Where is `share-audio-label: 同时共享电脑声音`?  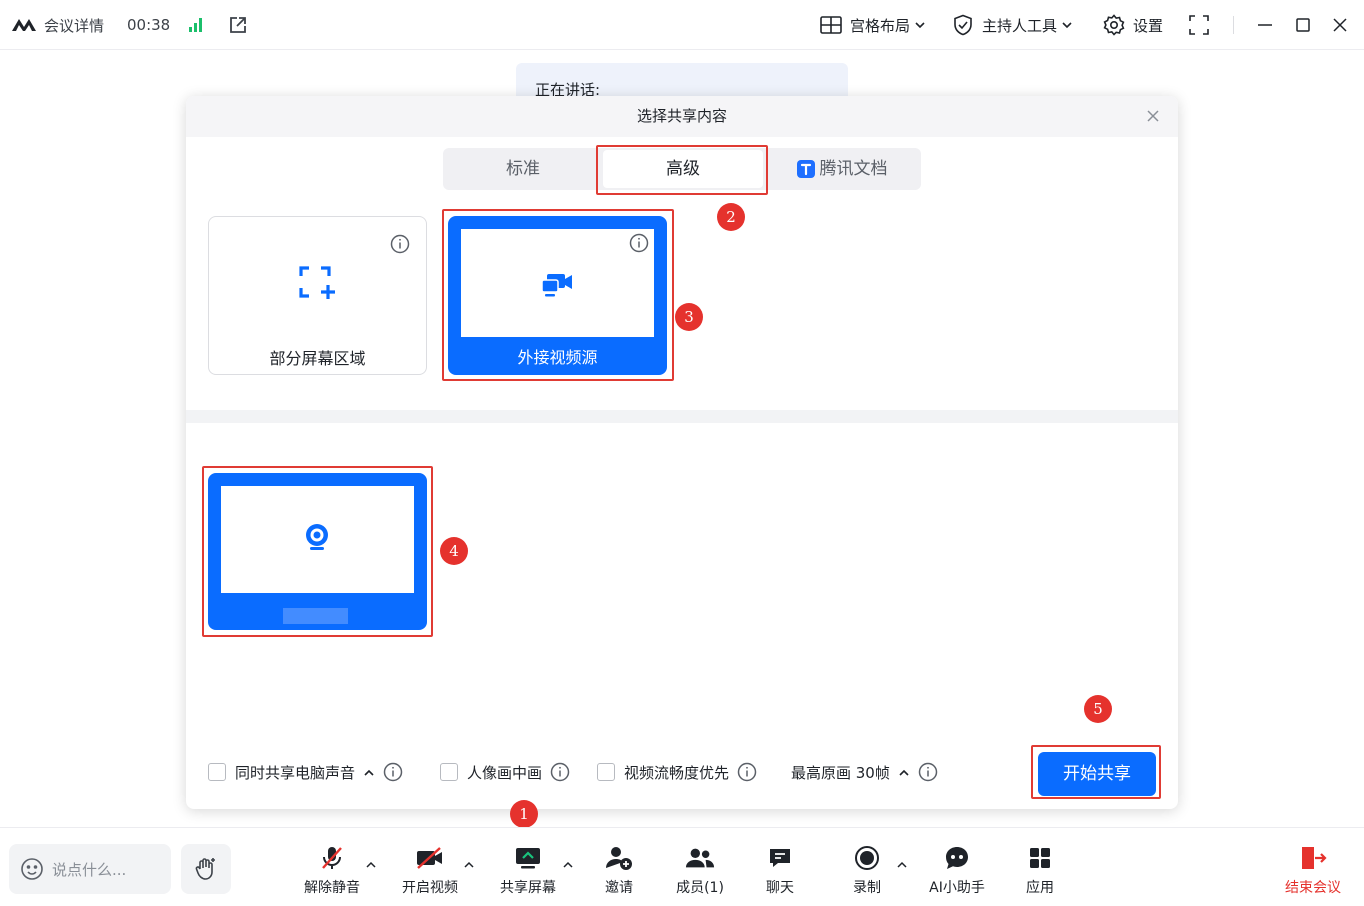
share-audio-label: 同时共享电脑声音 is located at coordinates (295, 772).